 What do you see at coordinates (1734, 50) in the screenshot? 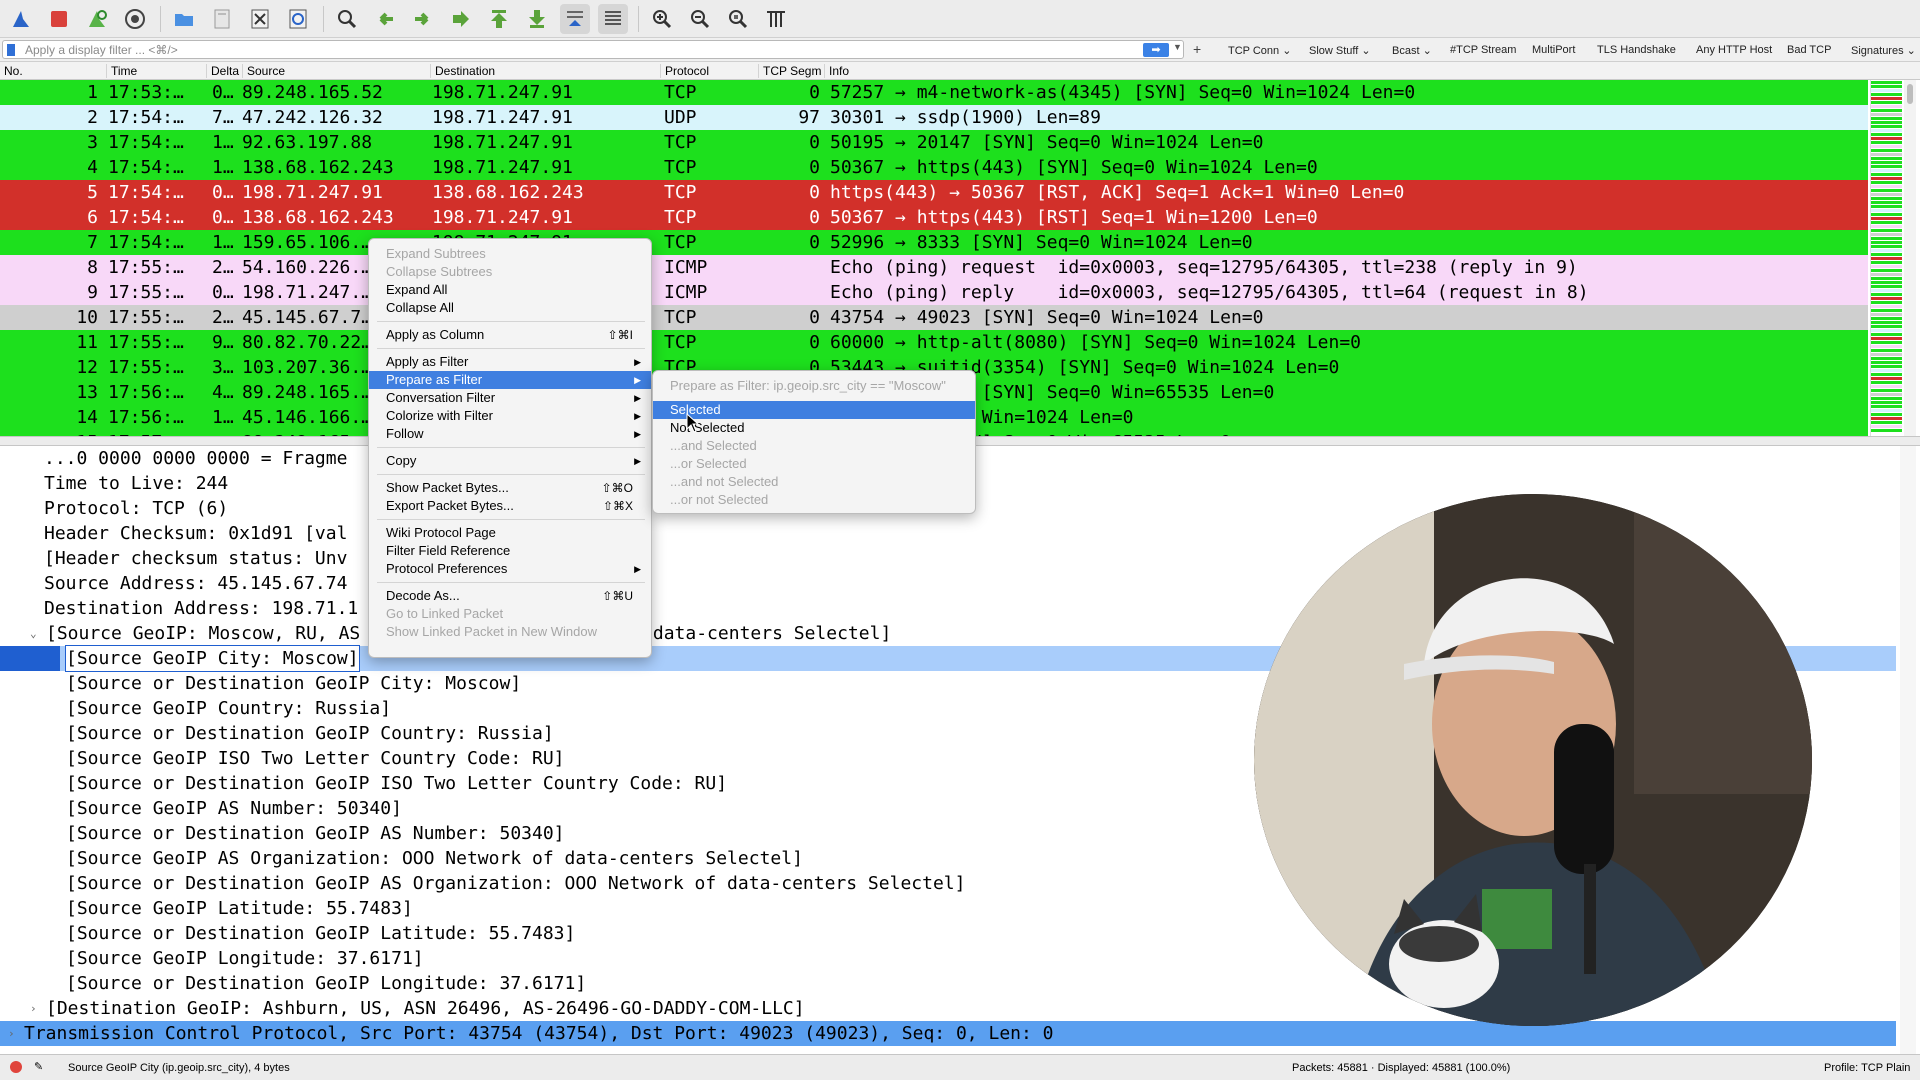
I see `filter-button-any-http-host: Any HTTP Host` at bounding box center [1734, 50].